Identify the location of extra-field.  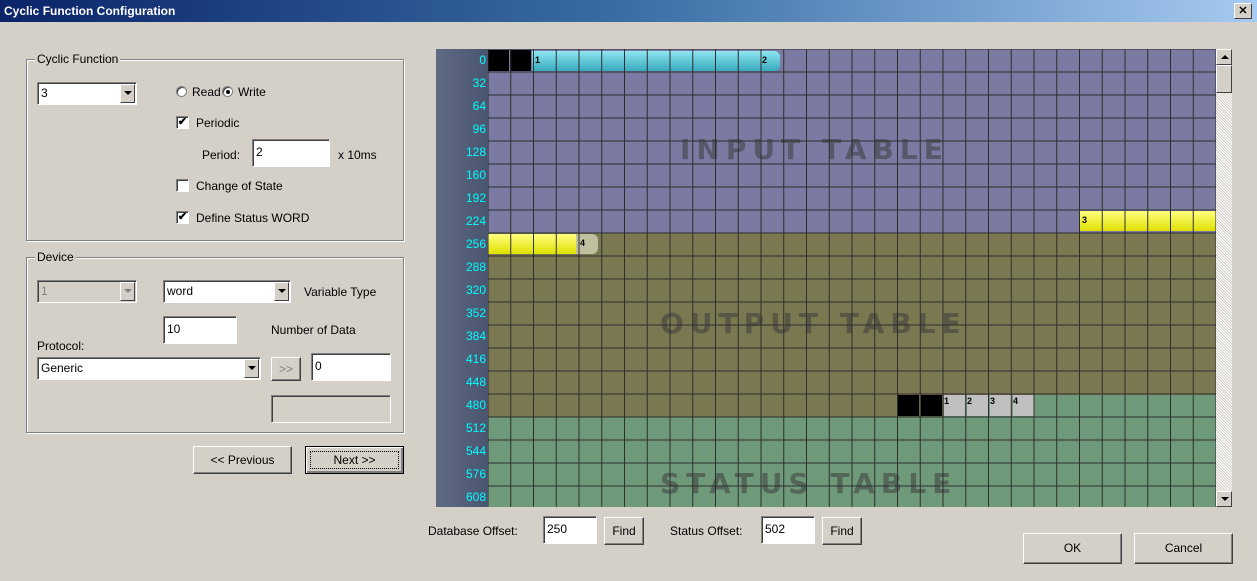
(331, 409).